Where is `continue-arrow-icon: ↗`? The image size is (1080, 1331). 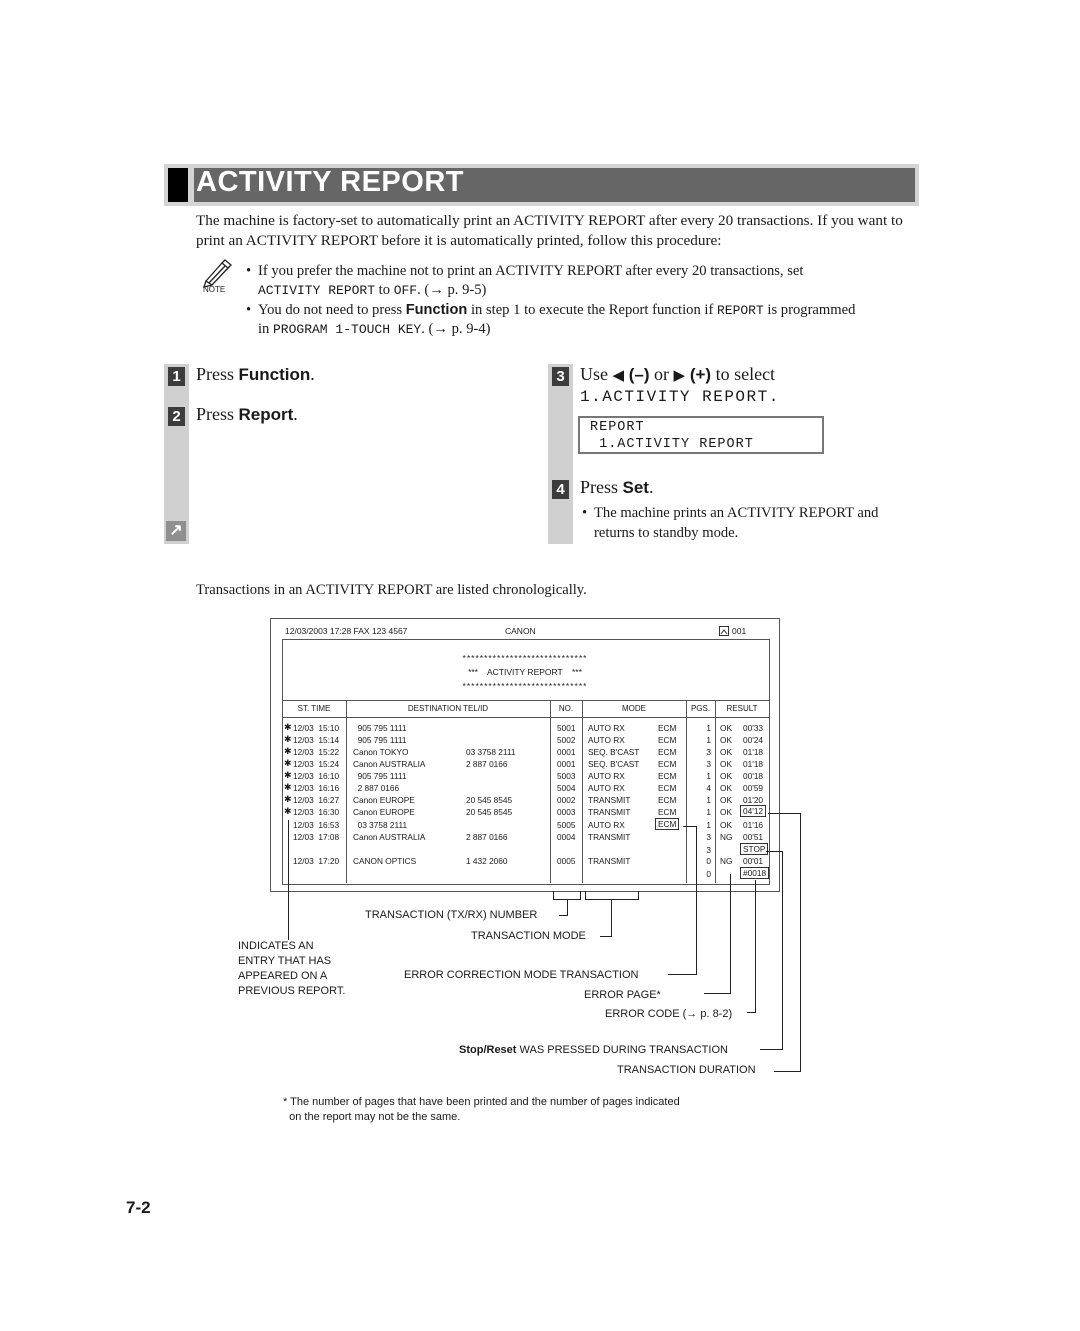
continue-arrow-icon: ↗ is located at coordinates (176, 531).